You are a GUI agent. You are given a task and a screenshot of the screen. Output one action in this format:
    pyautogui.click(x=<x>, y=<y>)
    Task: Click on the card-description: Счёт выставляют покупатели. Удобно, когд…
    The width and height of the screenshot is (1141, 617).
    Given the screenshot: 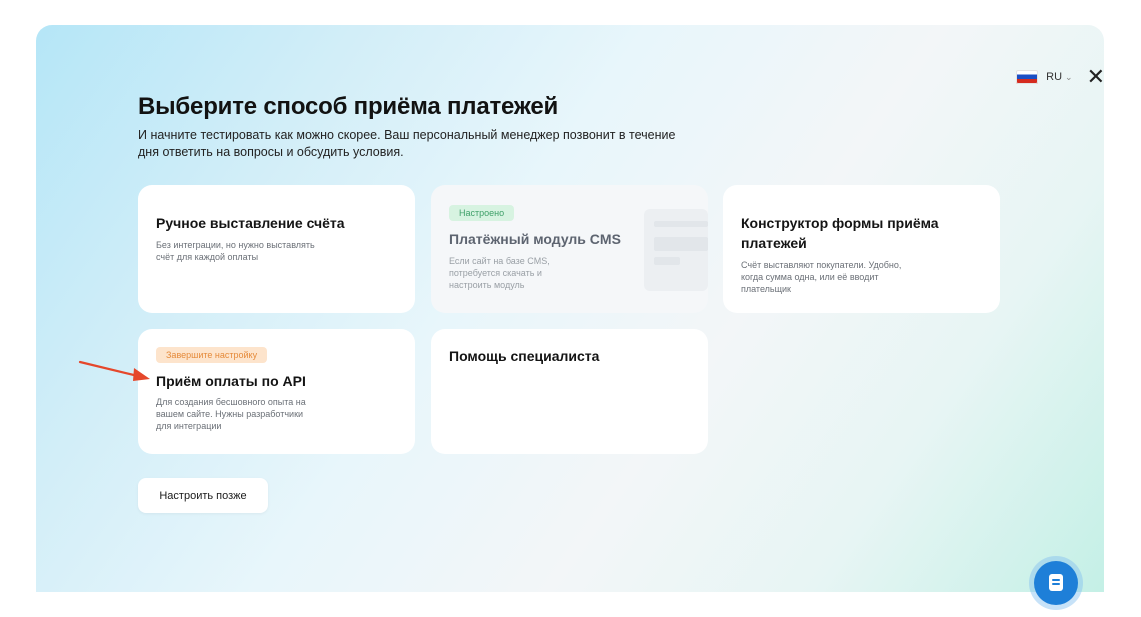 What is the action you would take?
    pyautogui.click(x=821, y=277)
    